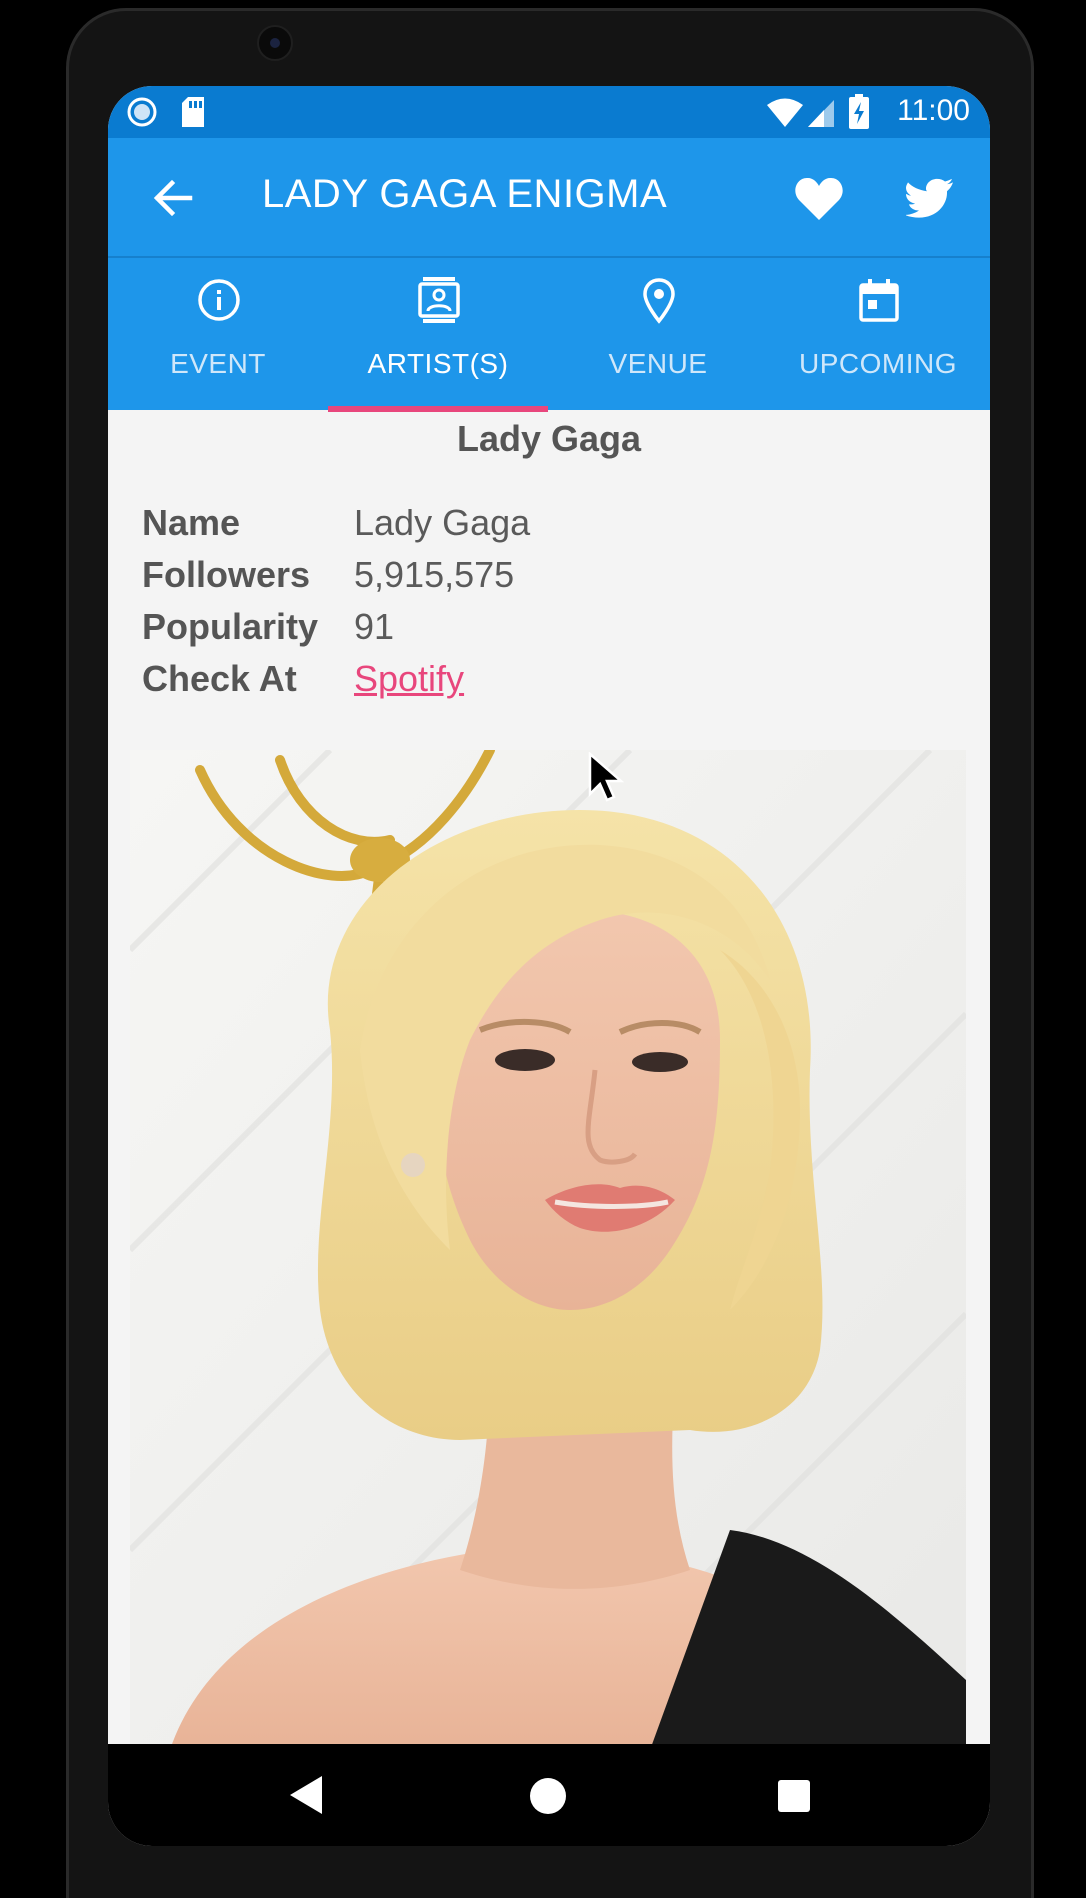 This screenshot has height=1898, width=1086. What do you see at coordinates (226, 574) in the screenshot?
I see `info-label: Followers` at bounding box center [226, 574].